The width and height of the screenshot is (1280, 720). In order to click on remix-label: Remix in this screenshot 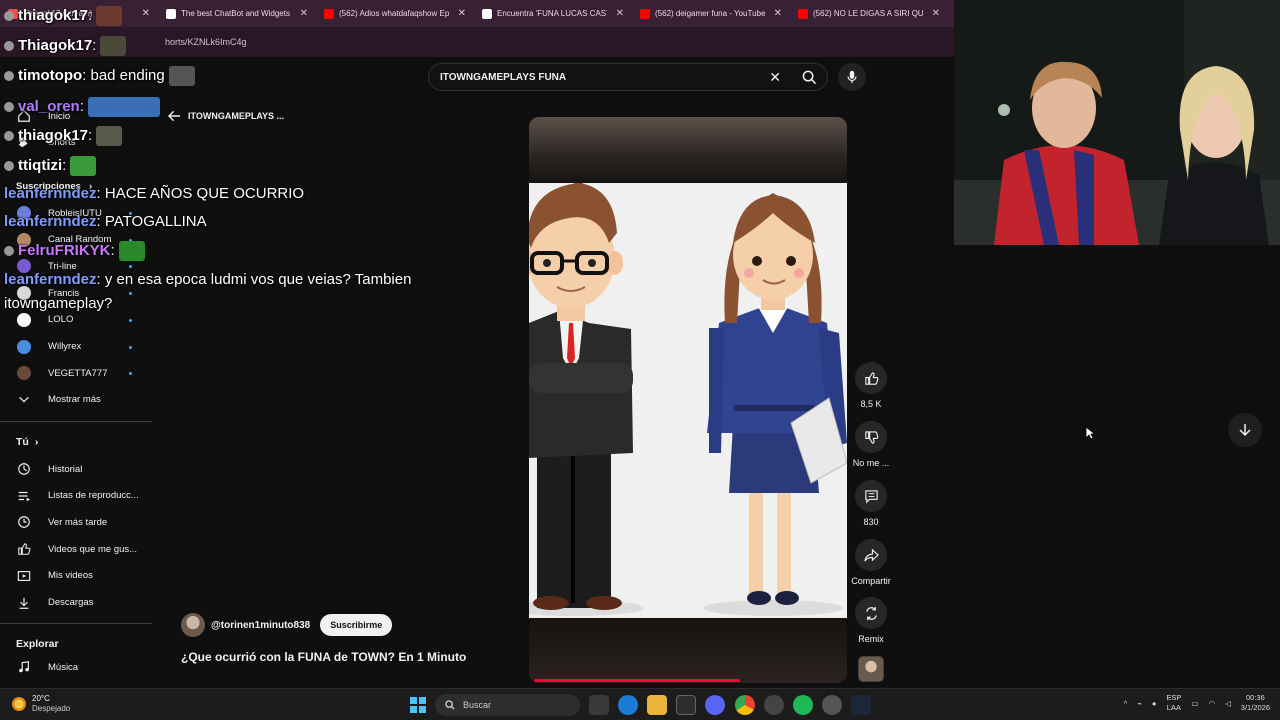, I will do `click(871, 639)`.